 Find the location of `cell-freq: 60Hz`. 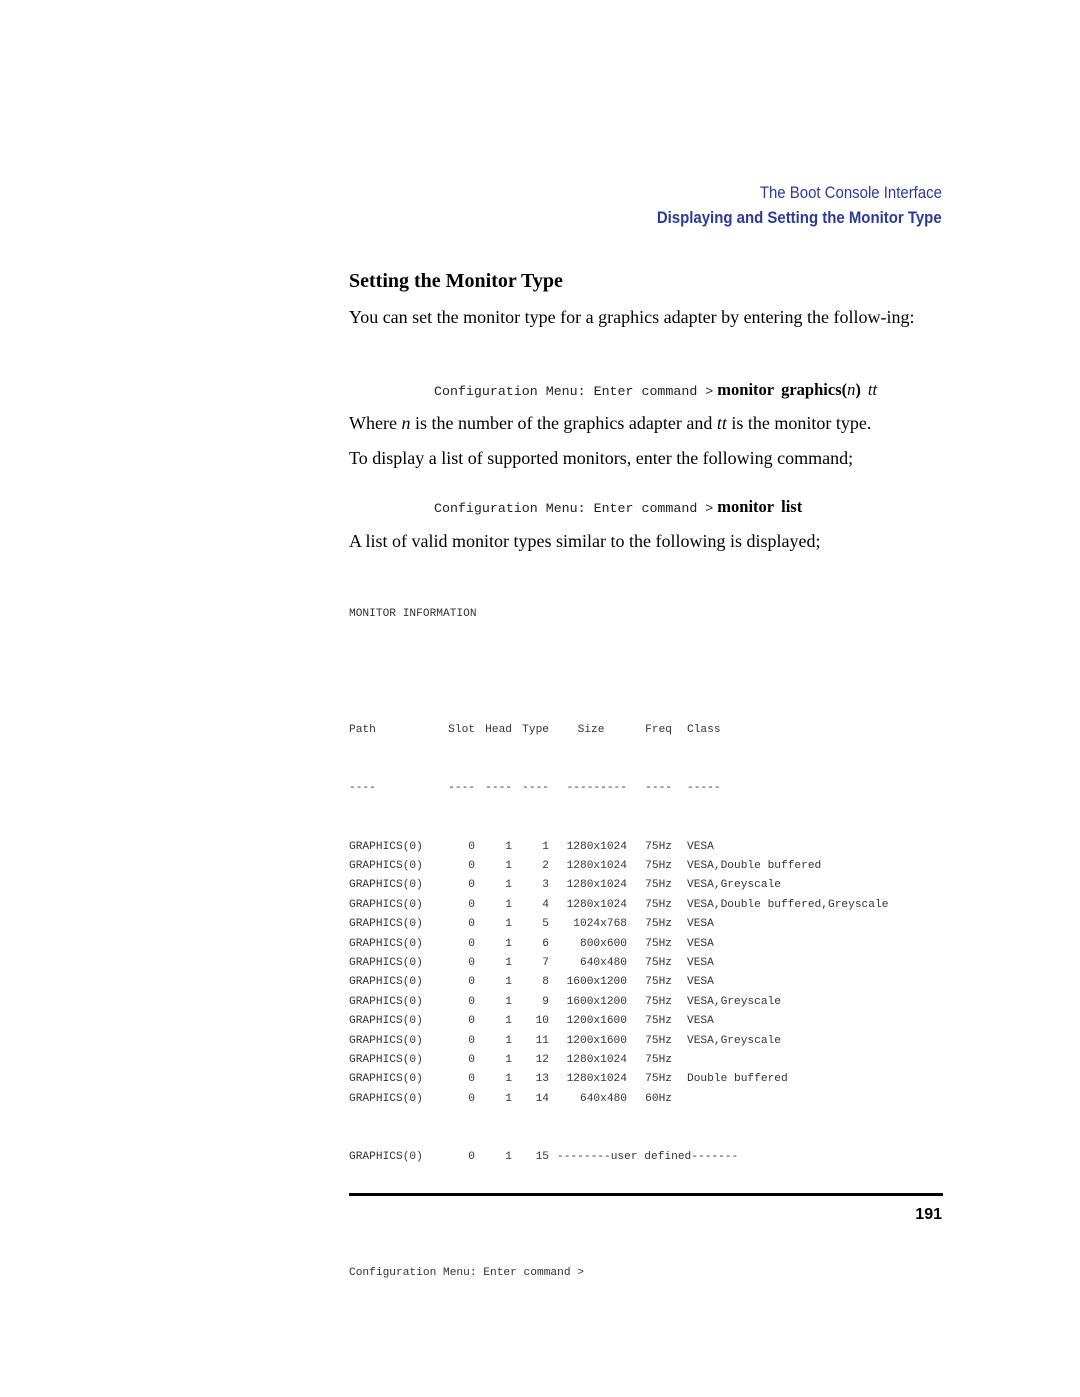

cell-freq: 60Hz is located at coordinates (658, 1098).